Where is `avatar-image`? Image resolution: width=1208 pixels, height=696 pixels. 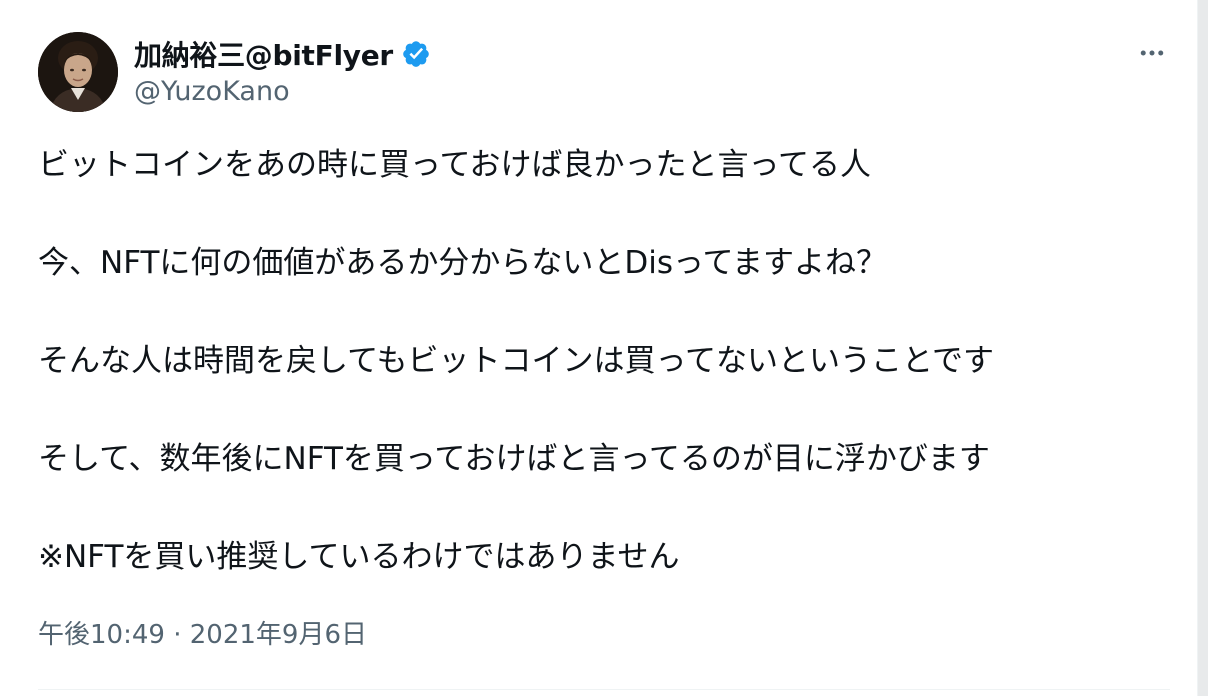 avatar-image is located at coordinates (78, 72).